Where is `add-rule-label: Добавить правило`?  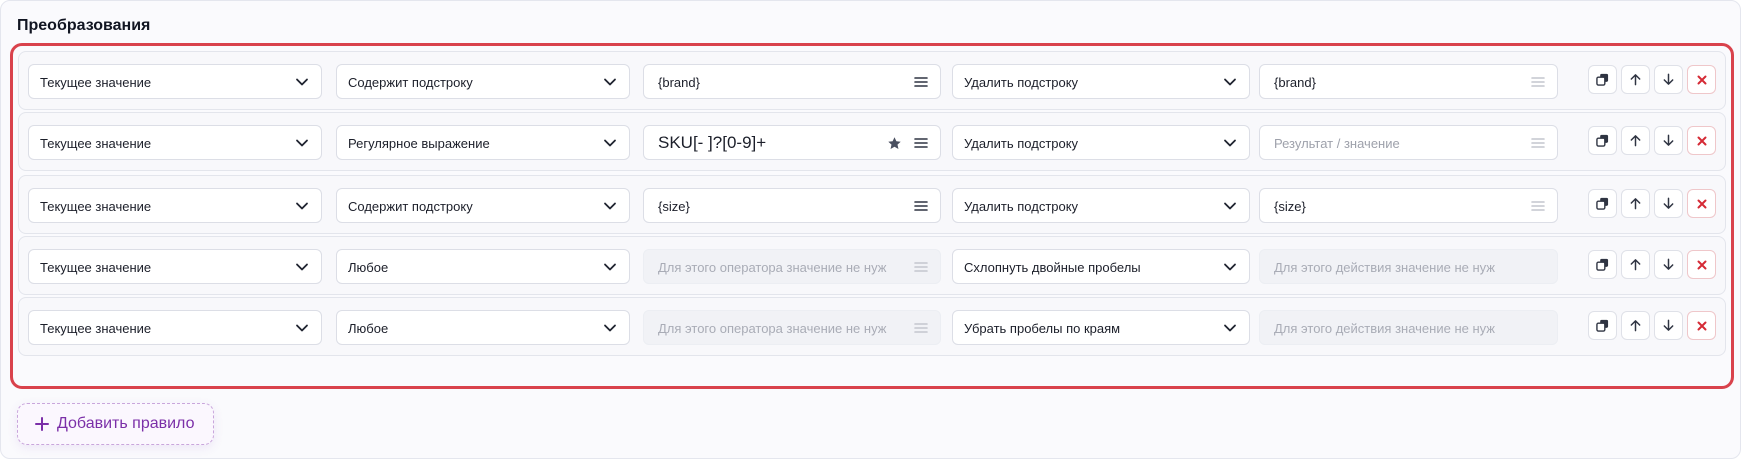 add-rule-label: Добавить правило is located at coordinates (126, 423).